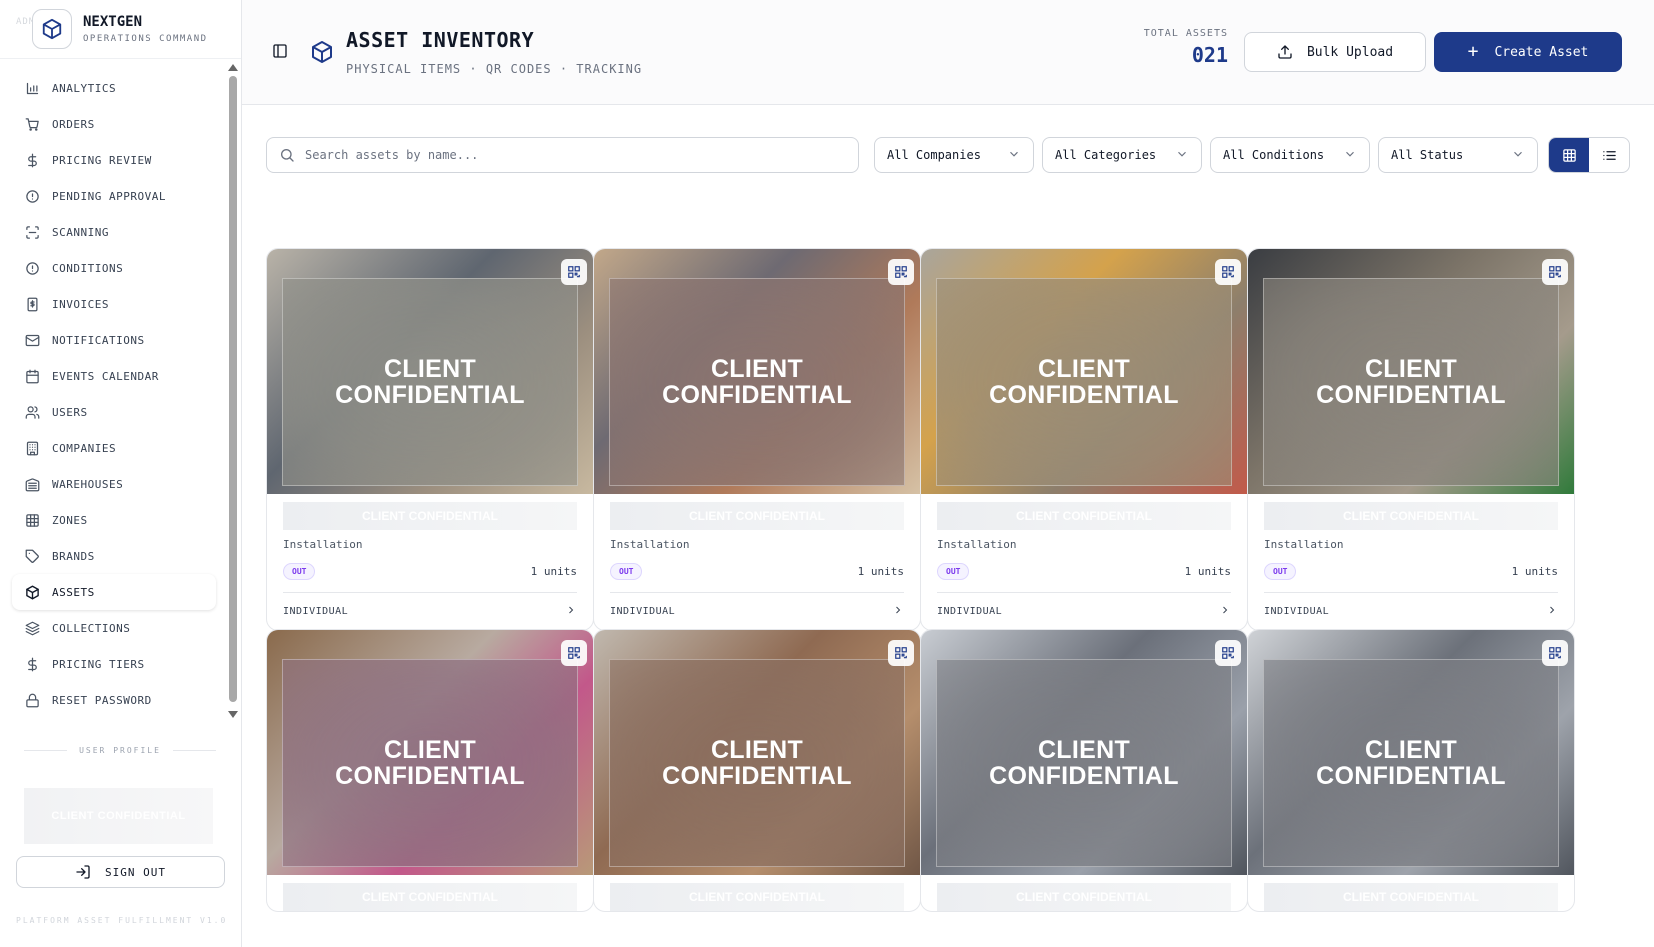  I want to click on view-toggle, so click(1589, 155).